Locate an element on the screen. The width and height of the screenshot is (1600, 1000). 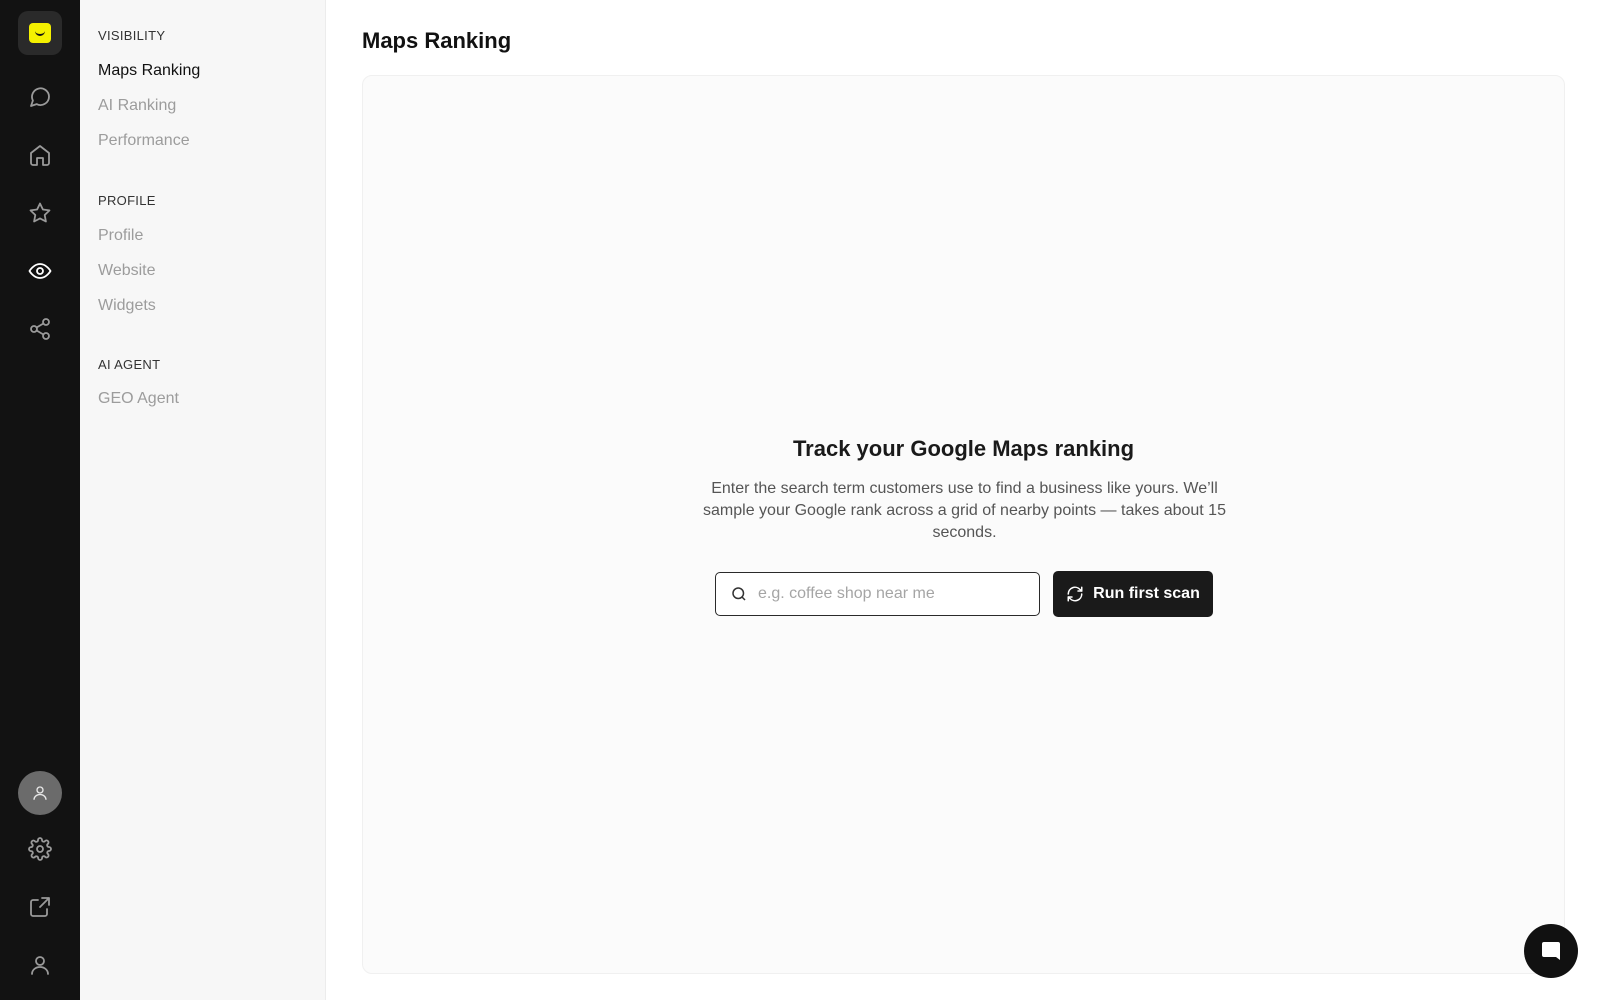
gear-icon is located at coordinates (40, 849).